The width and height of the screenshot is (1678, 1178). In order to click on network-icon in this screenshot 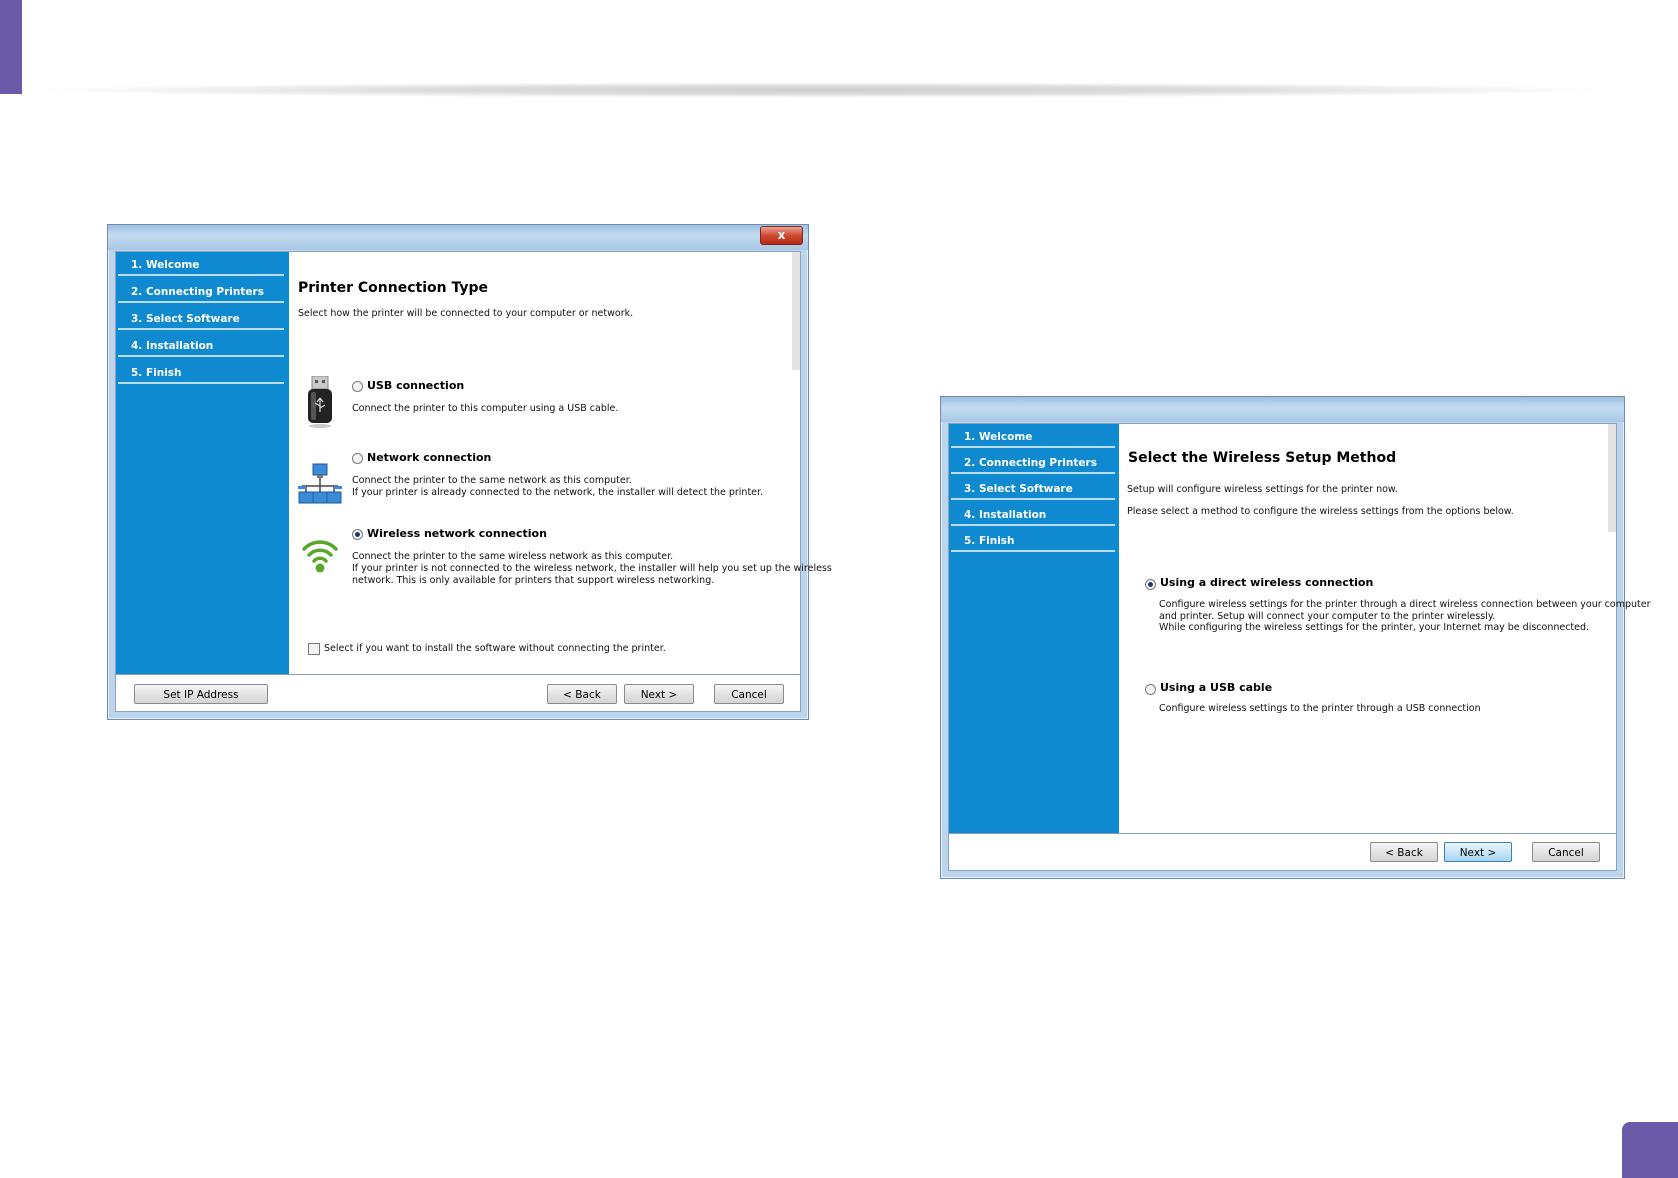, I will do `click(320, 483)`.